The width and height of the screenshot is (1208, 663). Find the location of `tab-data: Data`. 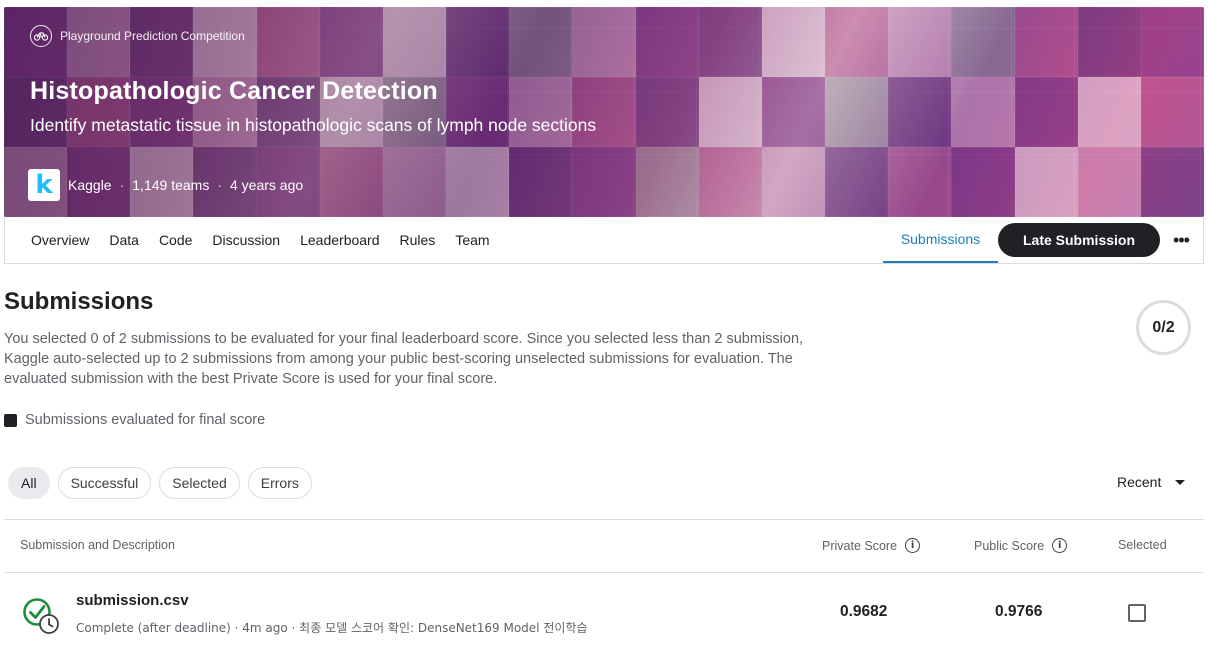

tab-data: Data is located at coordinates (124, 240).